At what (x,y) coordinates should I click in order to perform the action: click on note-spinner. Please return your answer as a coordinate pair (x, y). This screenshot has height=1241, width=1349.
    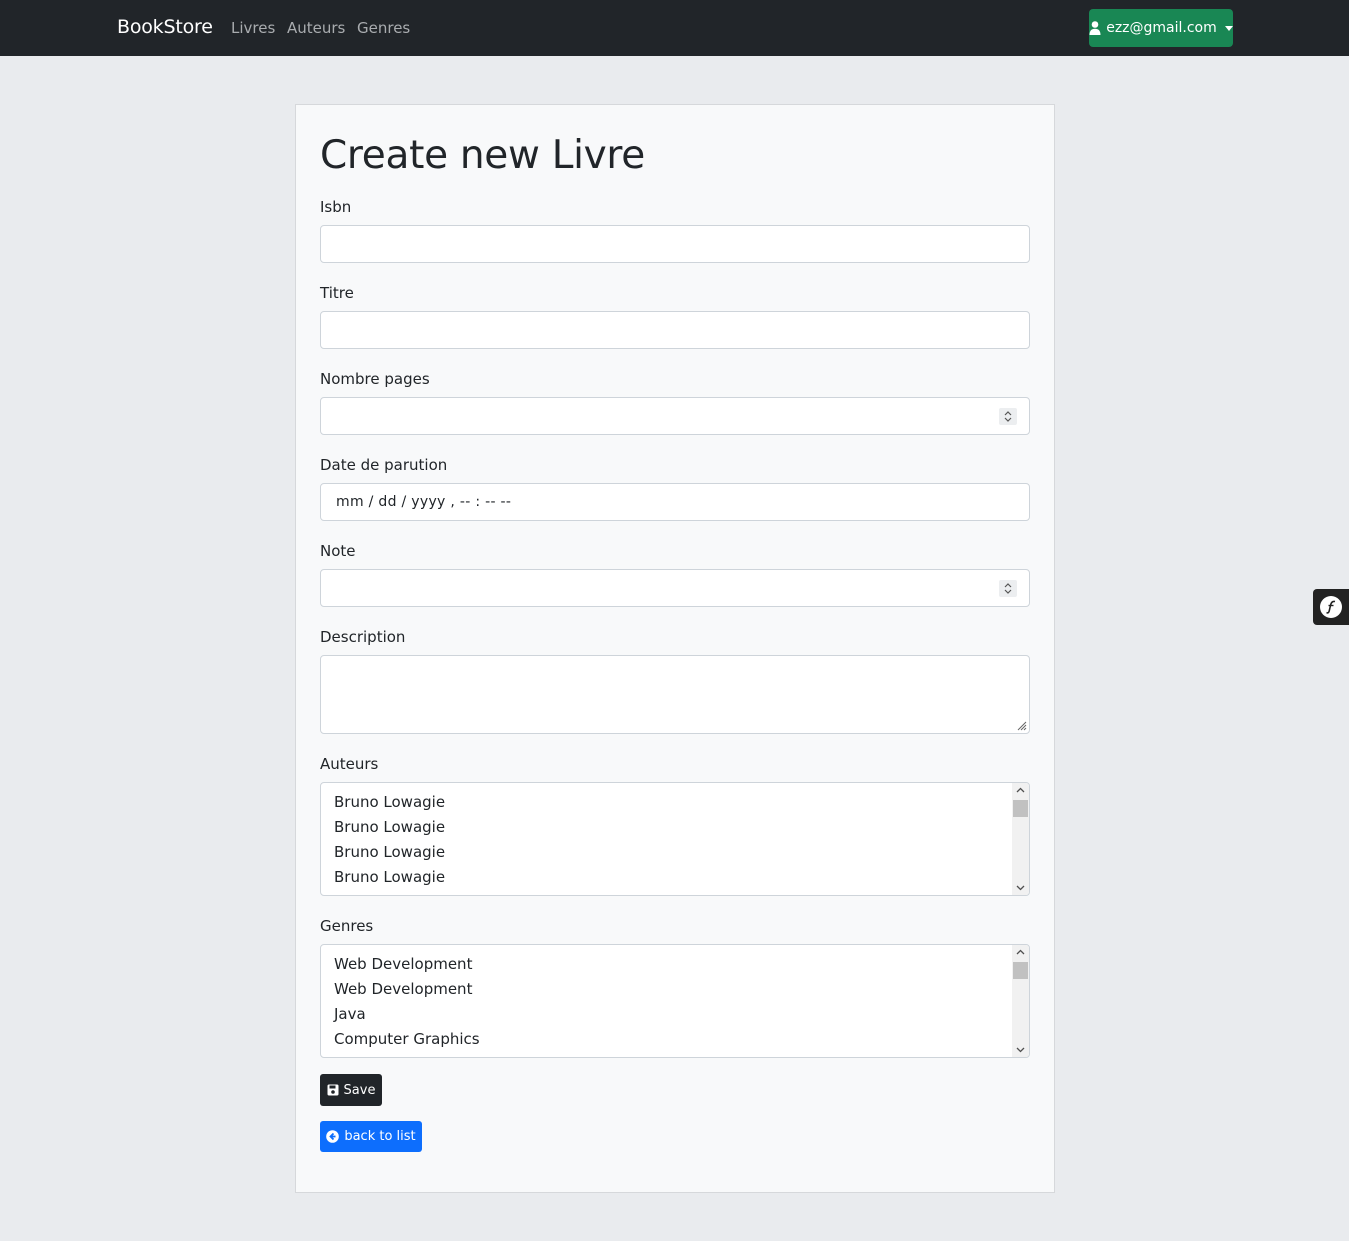
    Looking at the image, I should click on (1008, 588).